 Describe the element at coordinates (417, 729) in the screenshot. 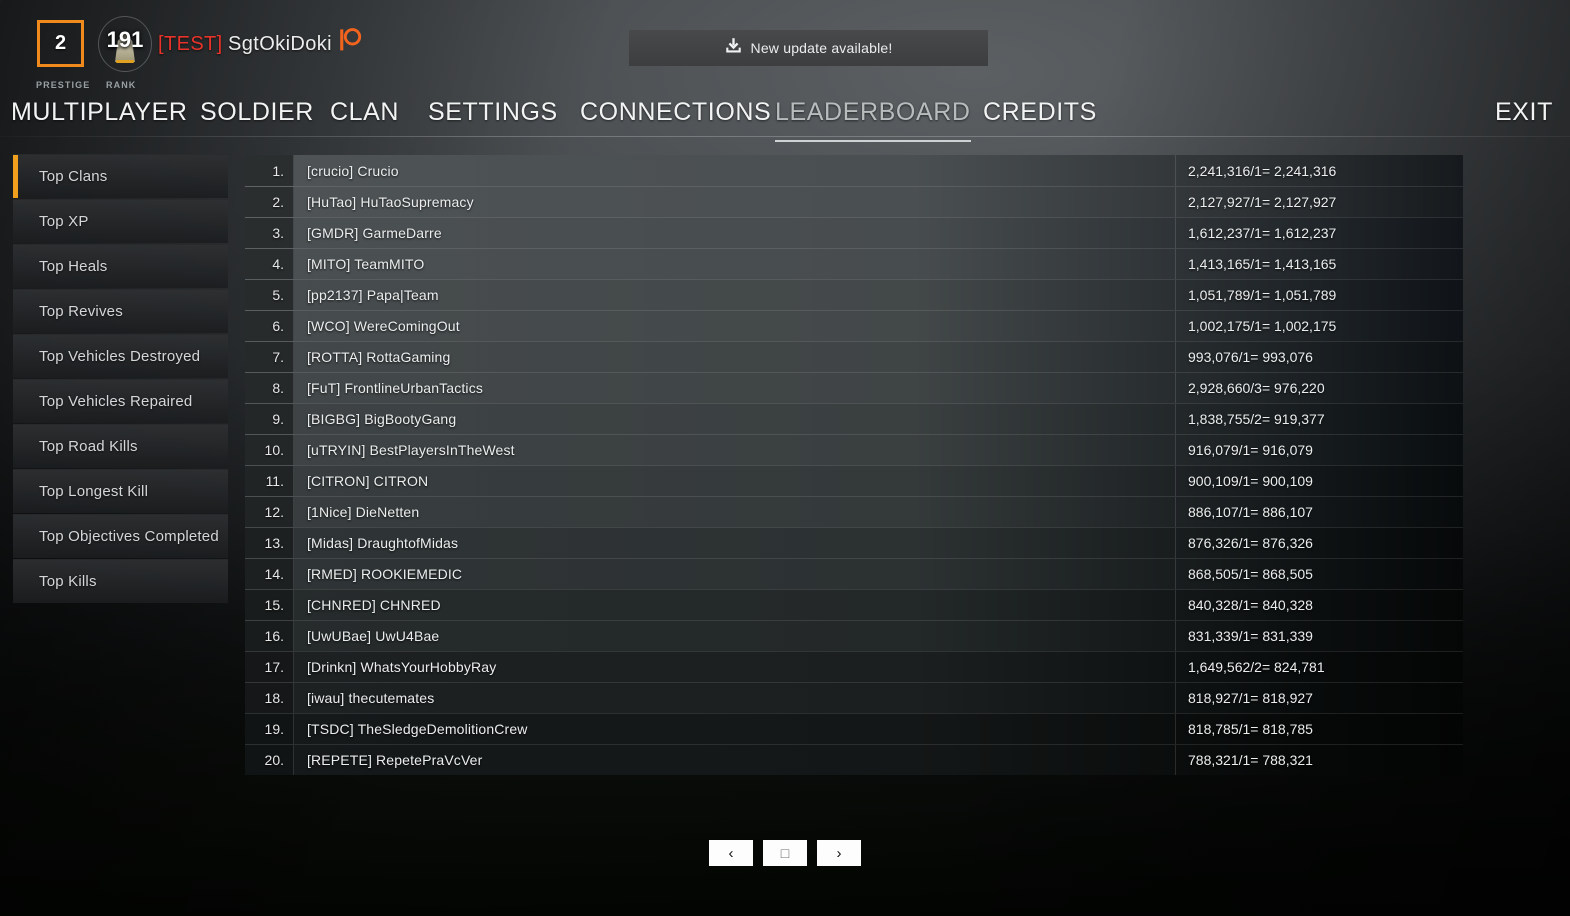

I see `row-clan-name: [TSDC] TheSledgeDemolitionCrew` at that location.